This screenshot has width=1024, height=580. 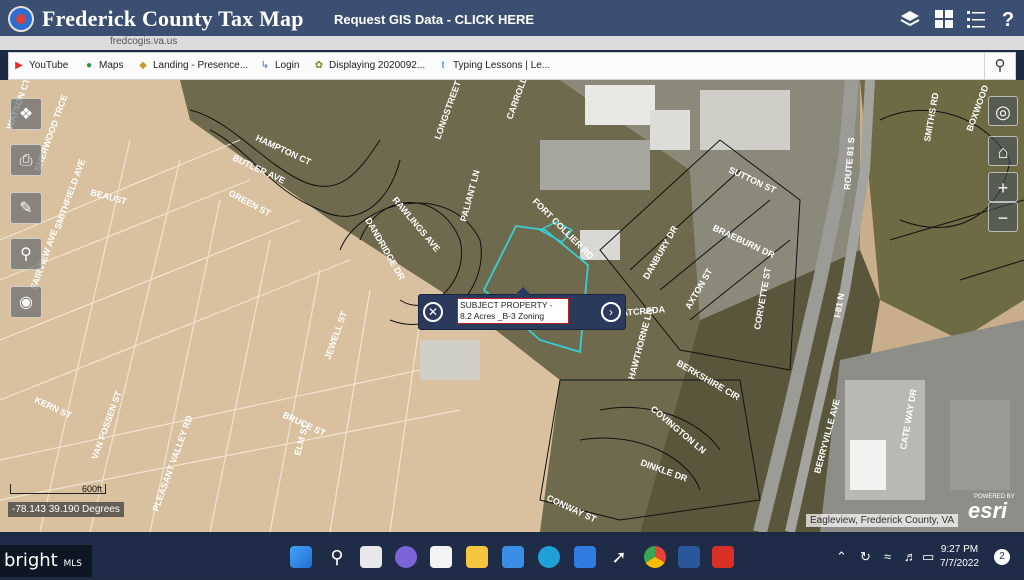 What do you see at coordinates (441, 557) in the screenshot?
I see `widgets-icon` at bounding box center [441, 557].